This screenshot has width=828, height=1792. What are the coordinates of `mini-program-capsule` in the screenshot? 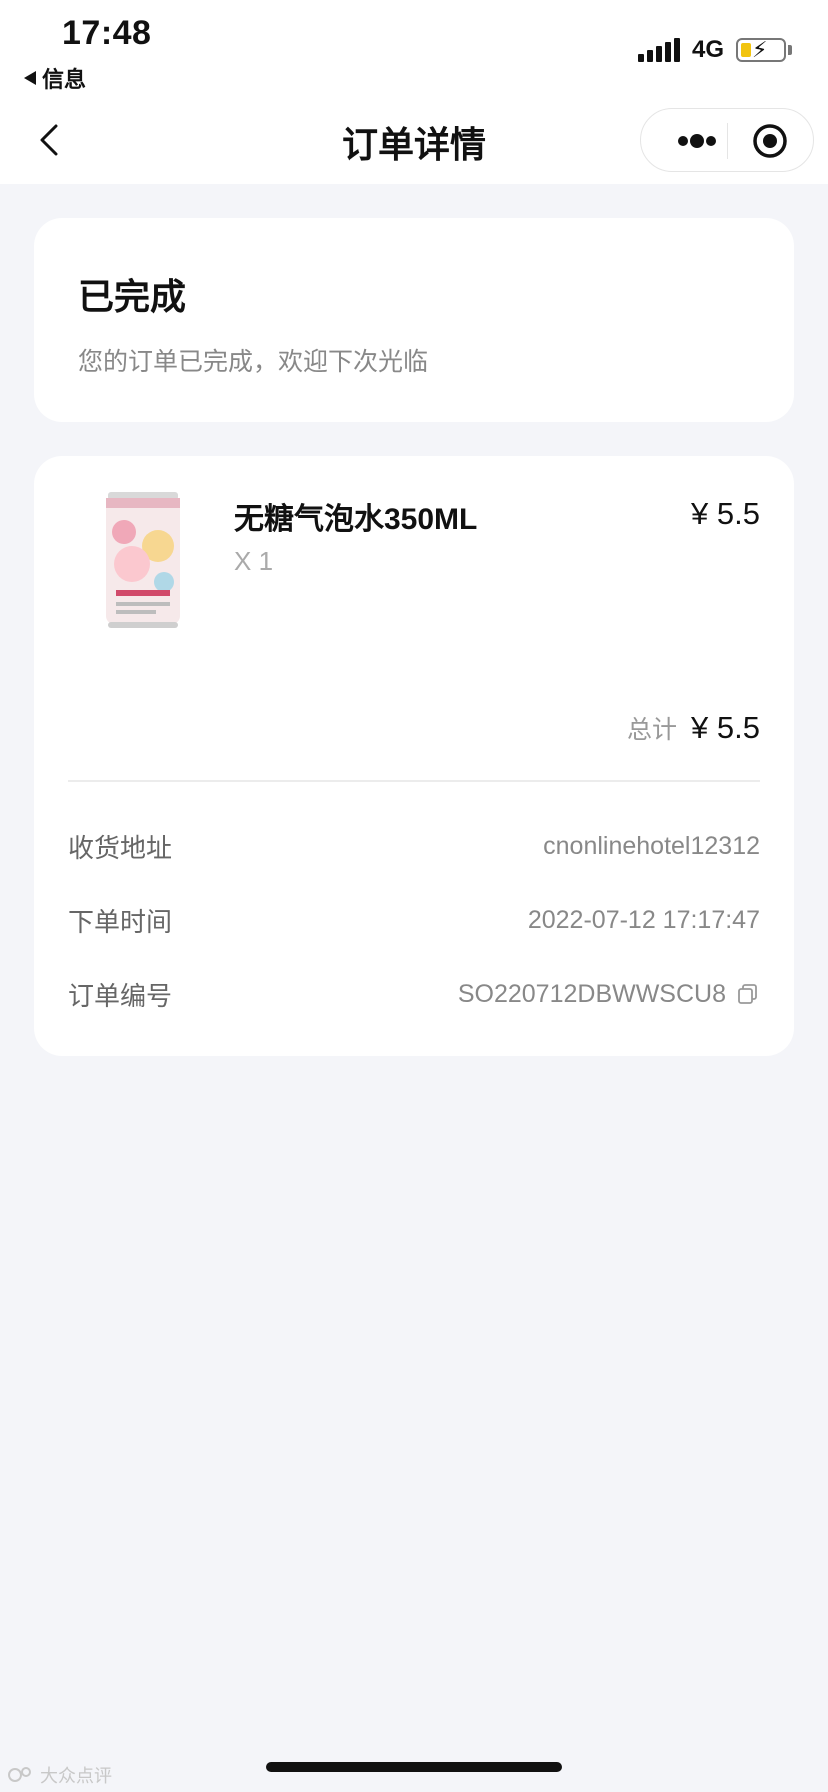 It's located at (727, 140).